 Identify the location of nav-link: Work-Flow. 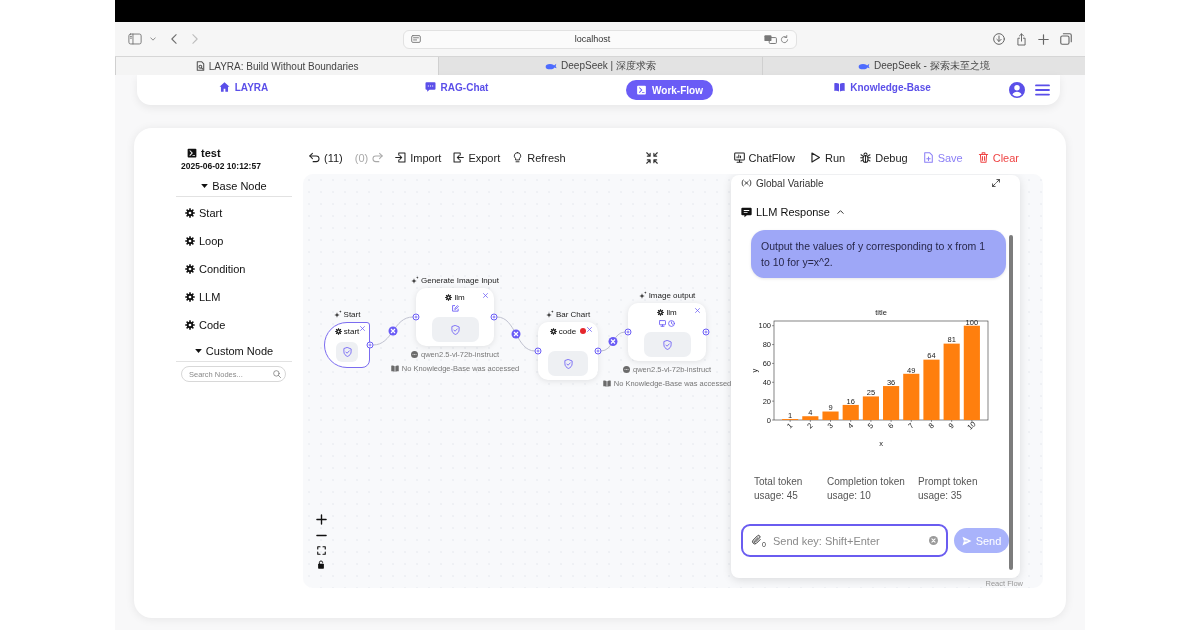
(669, 90).